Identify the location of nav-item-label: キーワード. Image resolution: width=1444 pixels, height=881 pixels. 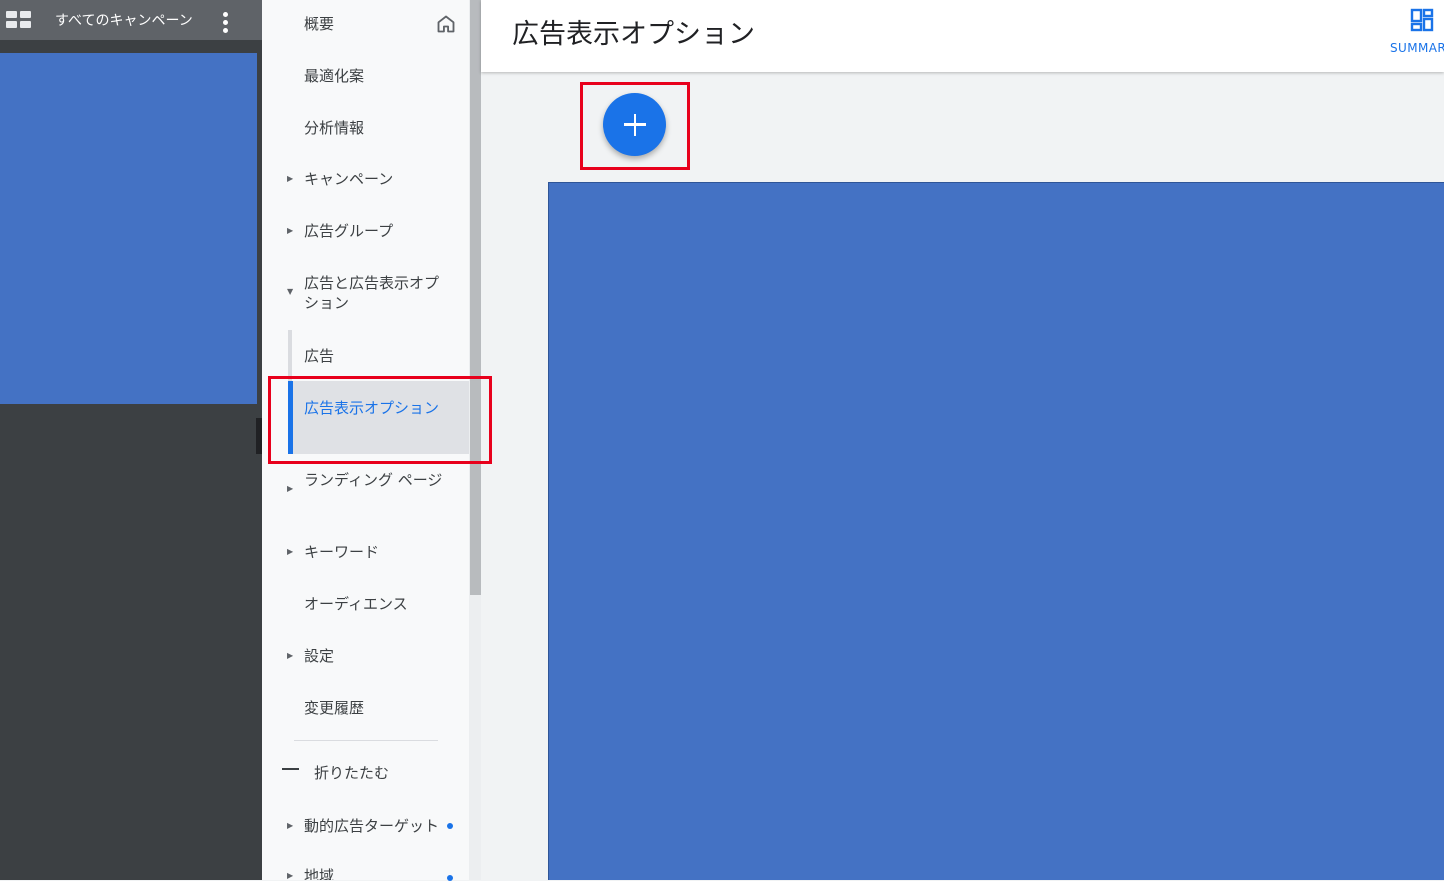
(342, 552).